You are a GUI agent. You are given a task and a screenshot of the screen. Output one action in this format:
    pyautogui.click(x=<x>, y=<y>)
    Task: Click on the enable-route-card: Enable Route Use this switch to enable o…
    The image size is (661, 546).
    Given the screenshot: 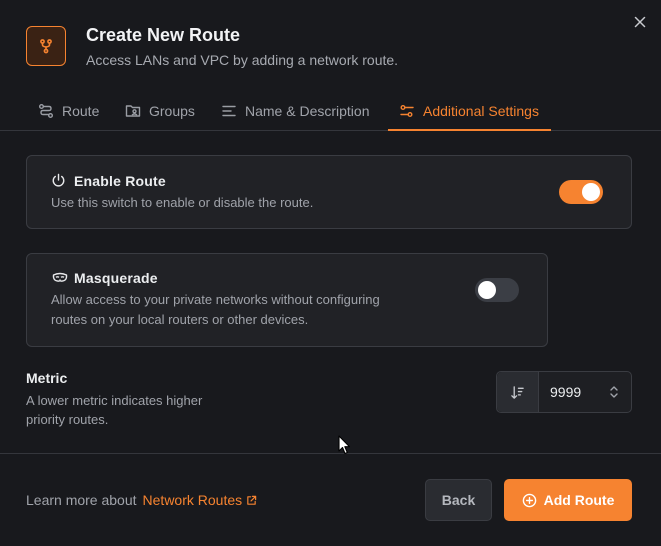 What is the action you would take?
    pyautogui.click(x=329, y=192)
    